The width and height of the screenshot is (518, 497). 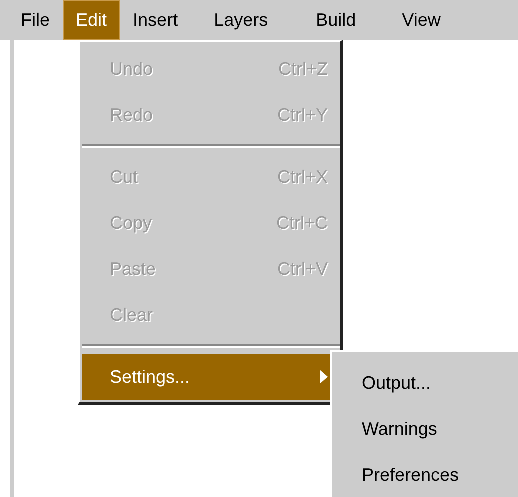 What do you see at coordinates (425, 474) in the screenshot?
I see `menu-option: Preferences` at bounding box center [425, 474].